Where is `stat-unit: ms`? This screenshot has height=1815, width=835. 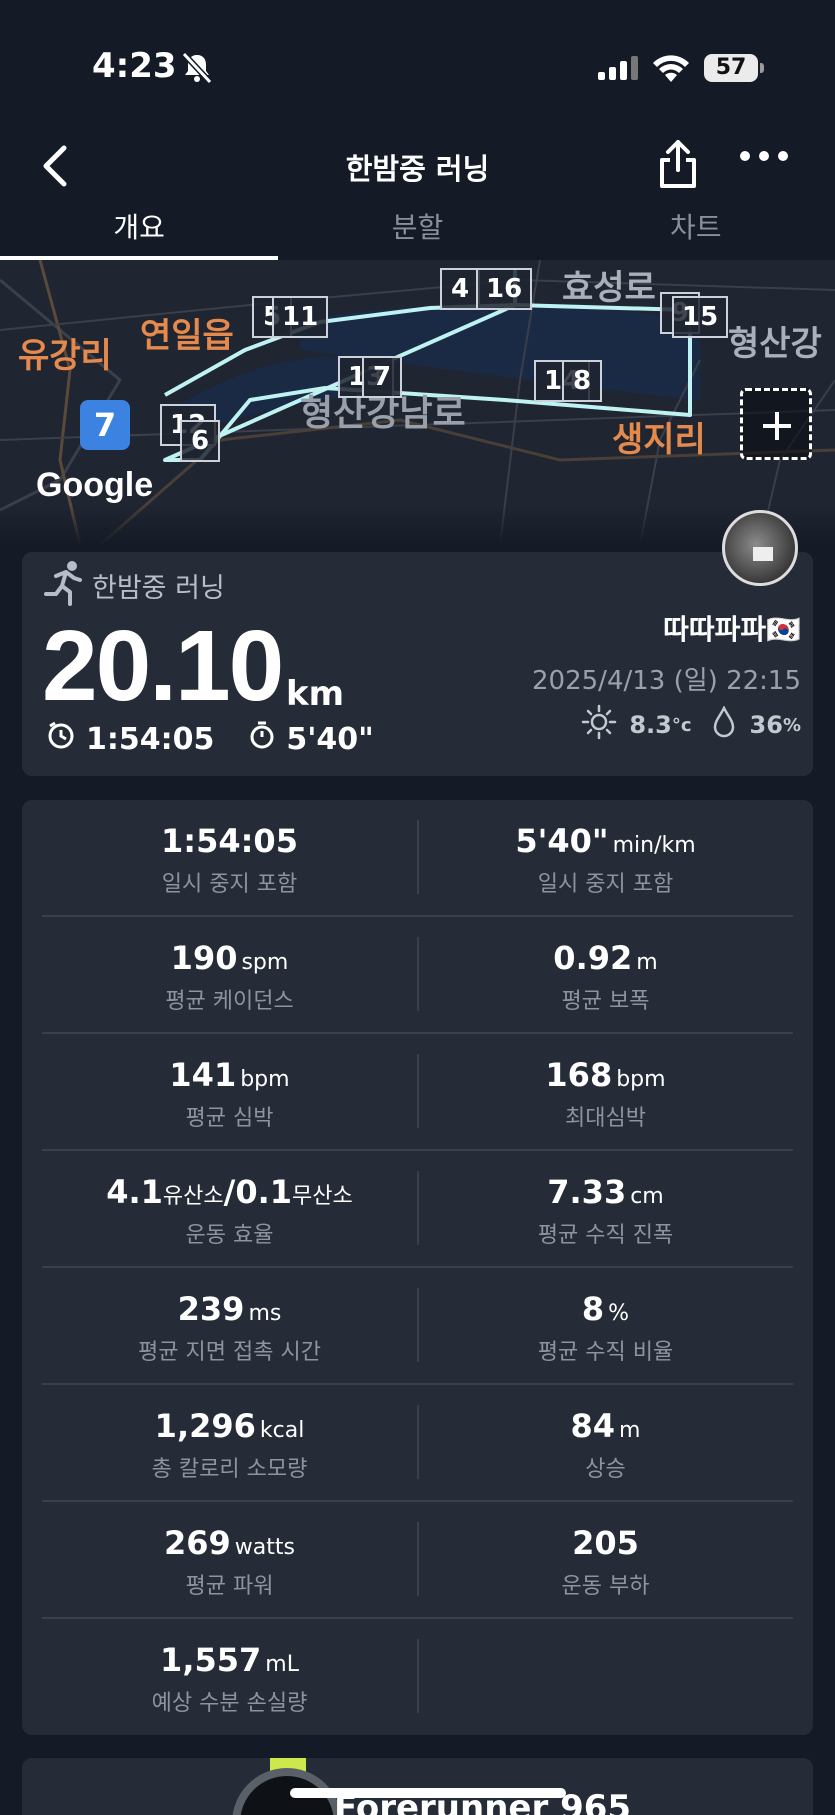 stat-unit: ms is located at coordinates (265, 1313).